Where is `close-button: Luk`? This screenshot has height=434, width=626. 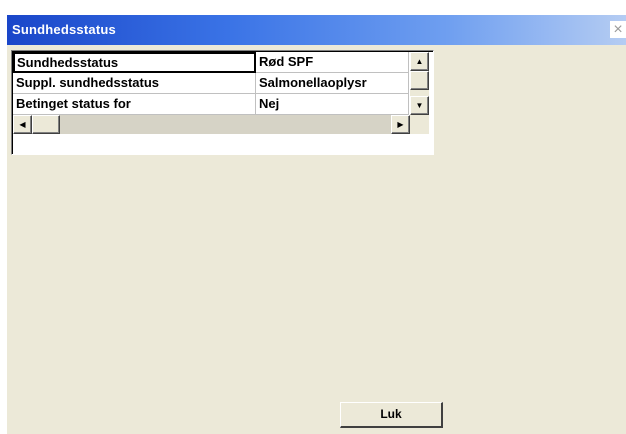 close-button: Luk is located at coordinates (391, 415).